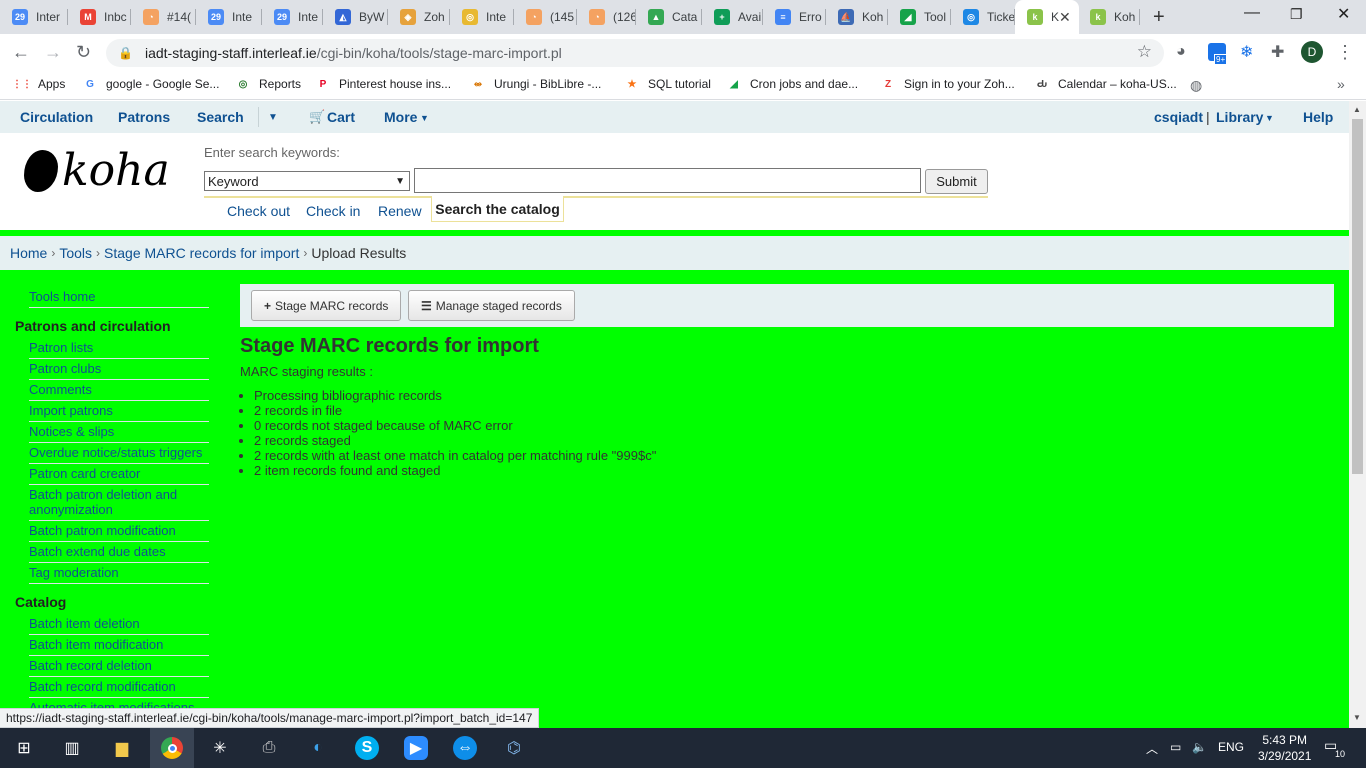 This screenshot has width=1366, height=768. Describe the element at coordinates (269, 748) in the screenshot. I see `printer-icon: ⎙` at that location.